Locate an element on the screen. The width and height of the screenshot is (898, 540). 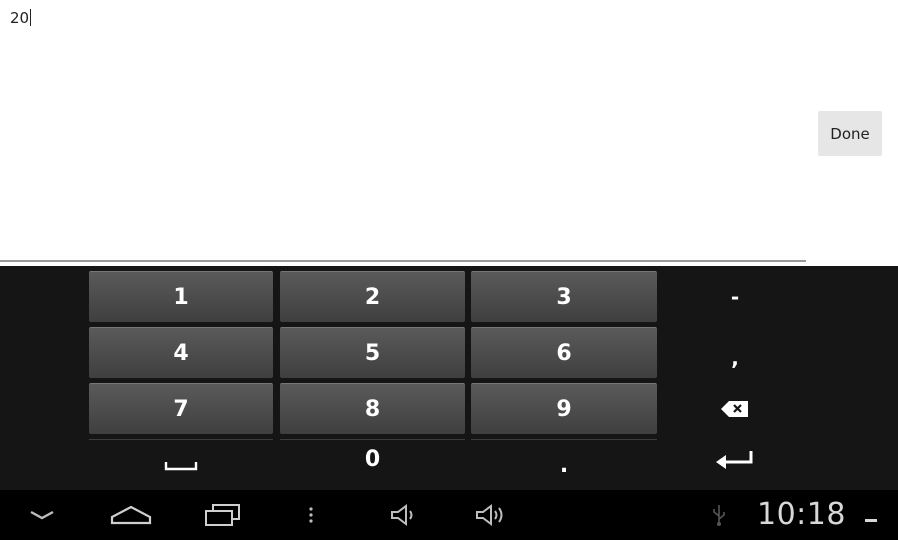
menu-button is located at coordinates (311, 515).